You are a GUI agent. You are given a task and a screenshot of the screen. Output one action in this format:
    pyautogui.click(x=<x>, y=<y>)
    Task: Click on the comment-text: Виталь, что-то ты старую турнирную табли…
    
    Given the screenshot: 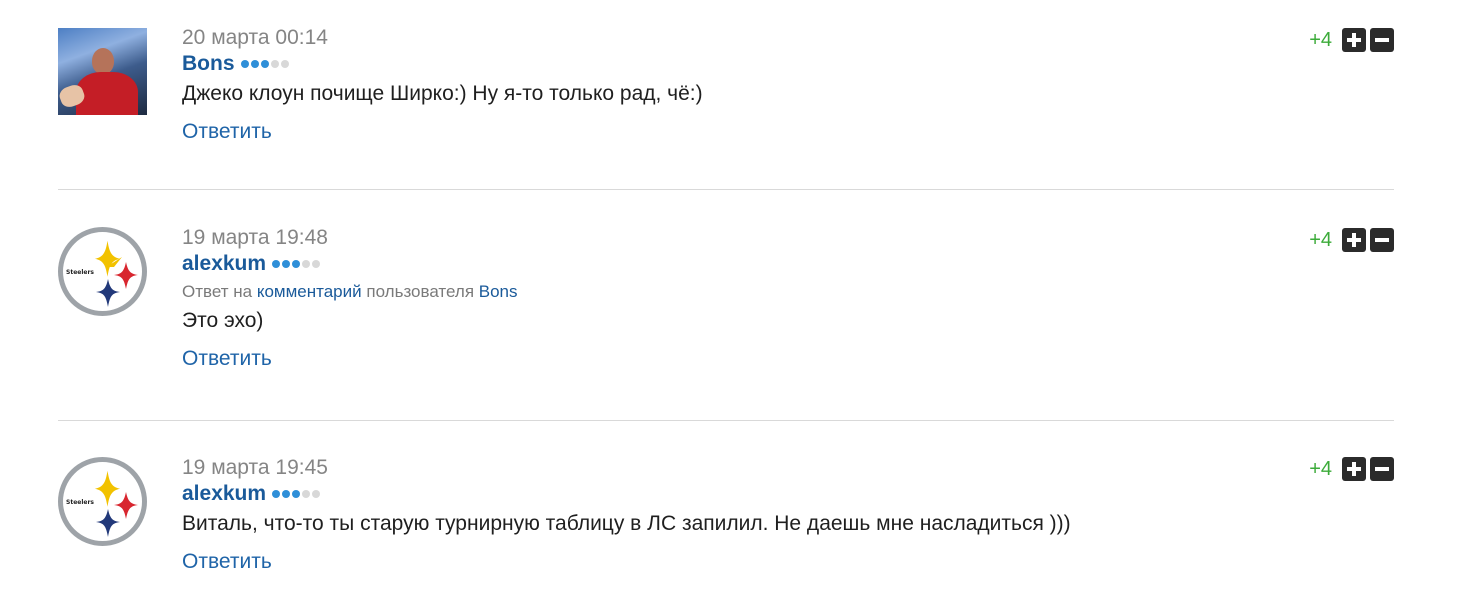 What is the action you would take?
    pyautogui.click(x=626, y=523)
    